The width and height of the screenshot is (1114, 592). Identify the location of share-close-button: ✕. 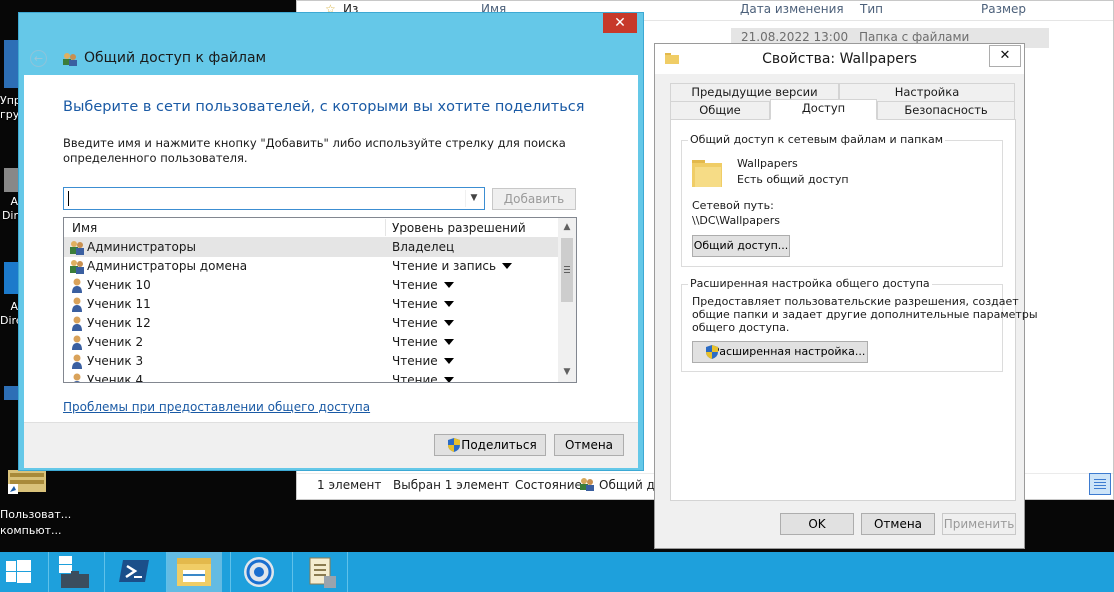
(620, 23).